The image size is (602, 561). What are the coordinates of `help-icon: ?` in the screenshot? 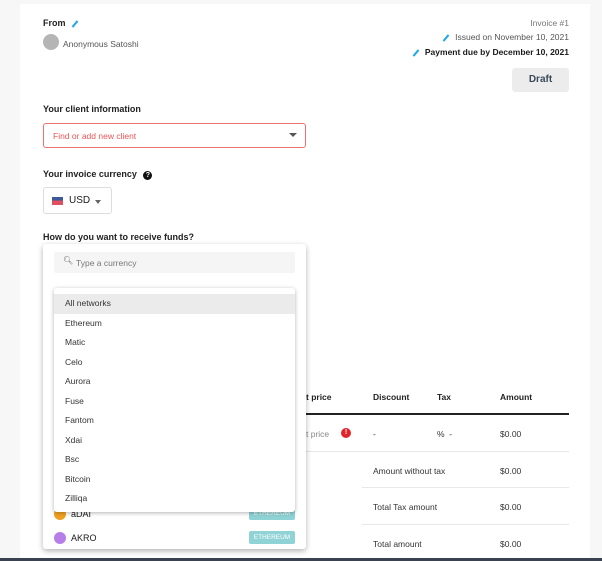 It's located at (148, 175).